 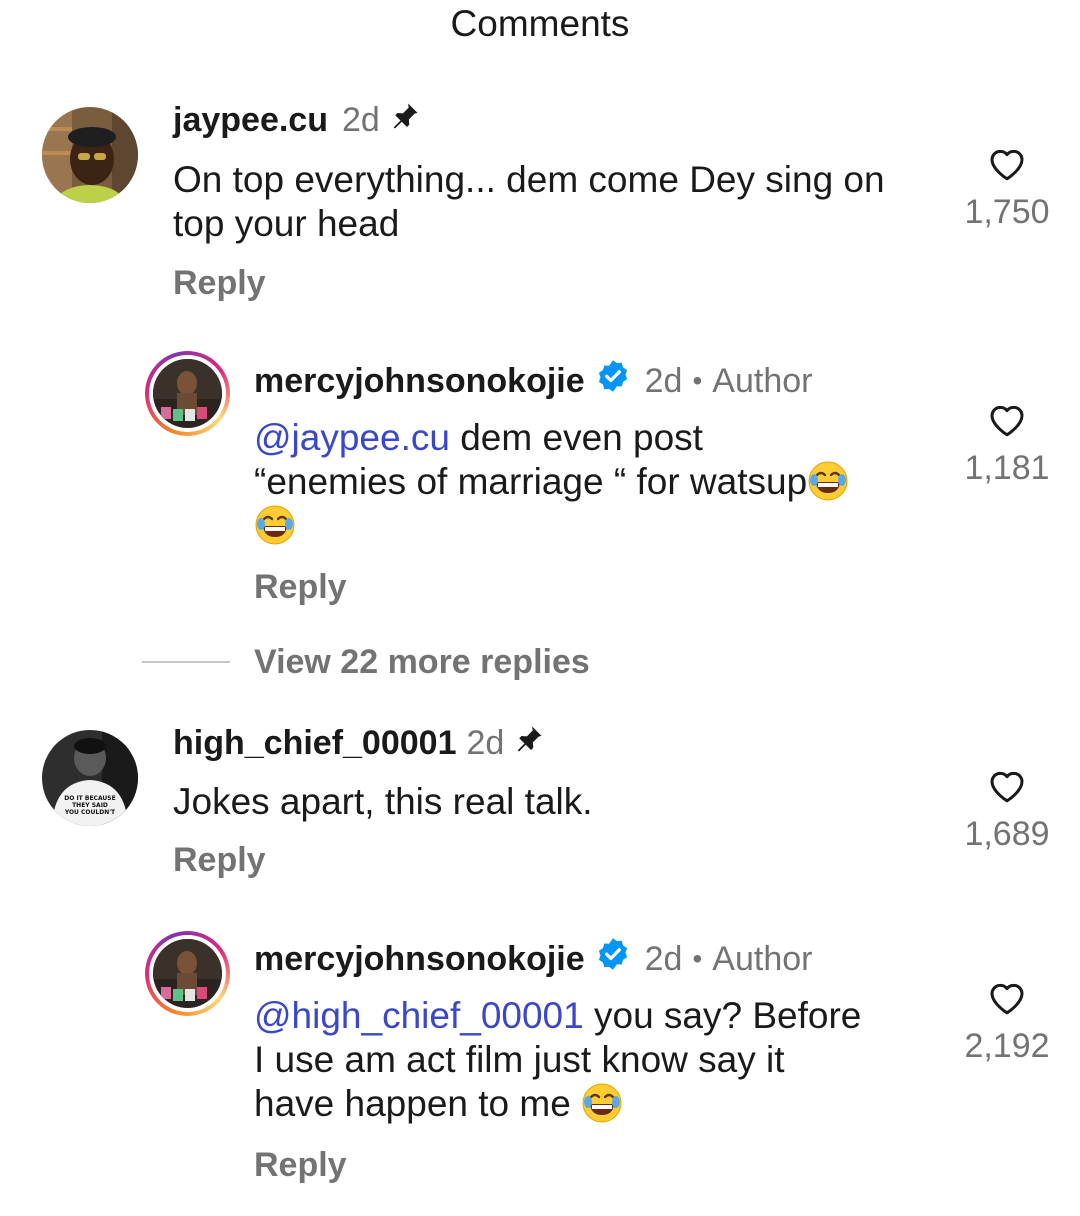 What do you see at coordinates (383, 801) in the screenshot?
I see `comment-text: Jokes apart, this real talk.` at bounding box center [383, 801].